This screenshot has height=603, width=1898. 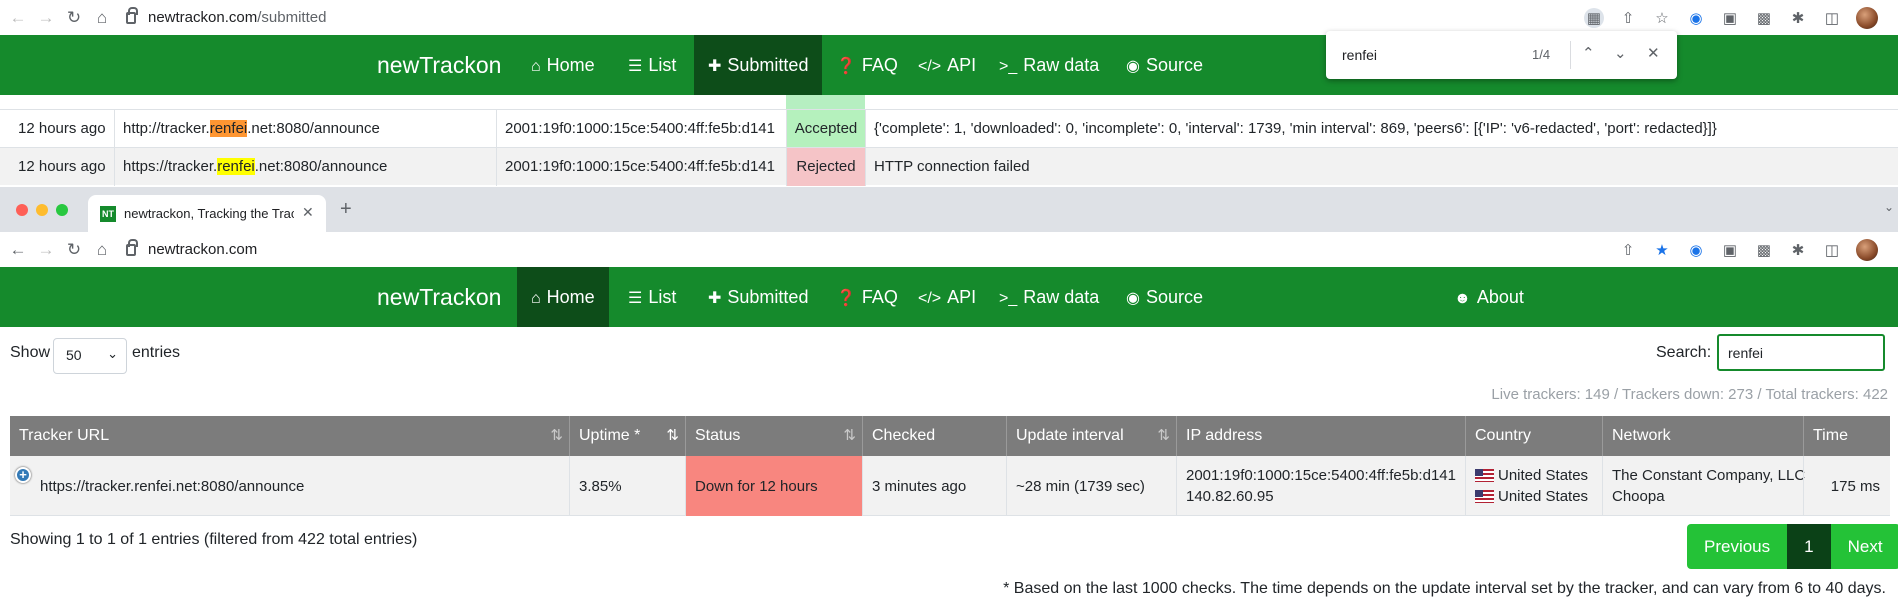 What do you see at coordinates (1321, 436) in the screenshot?
I see `col-header-ip-address: IP address` at bounding box center [1321, 436].